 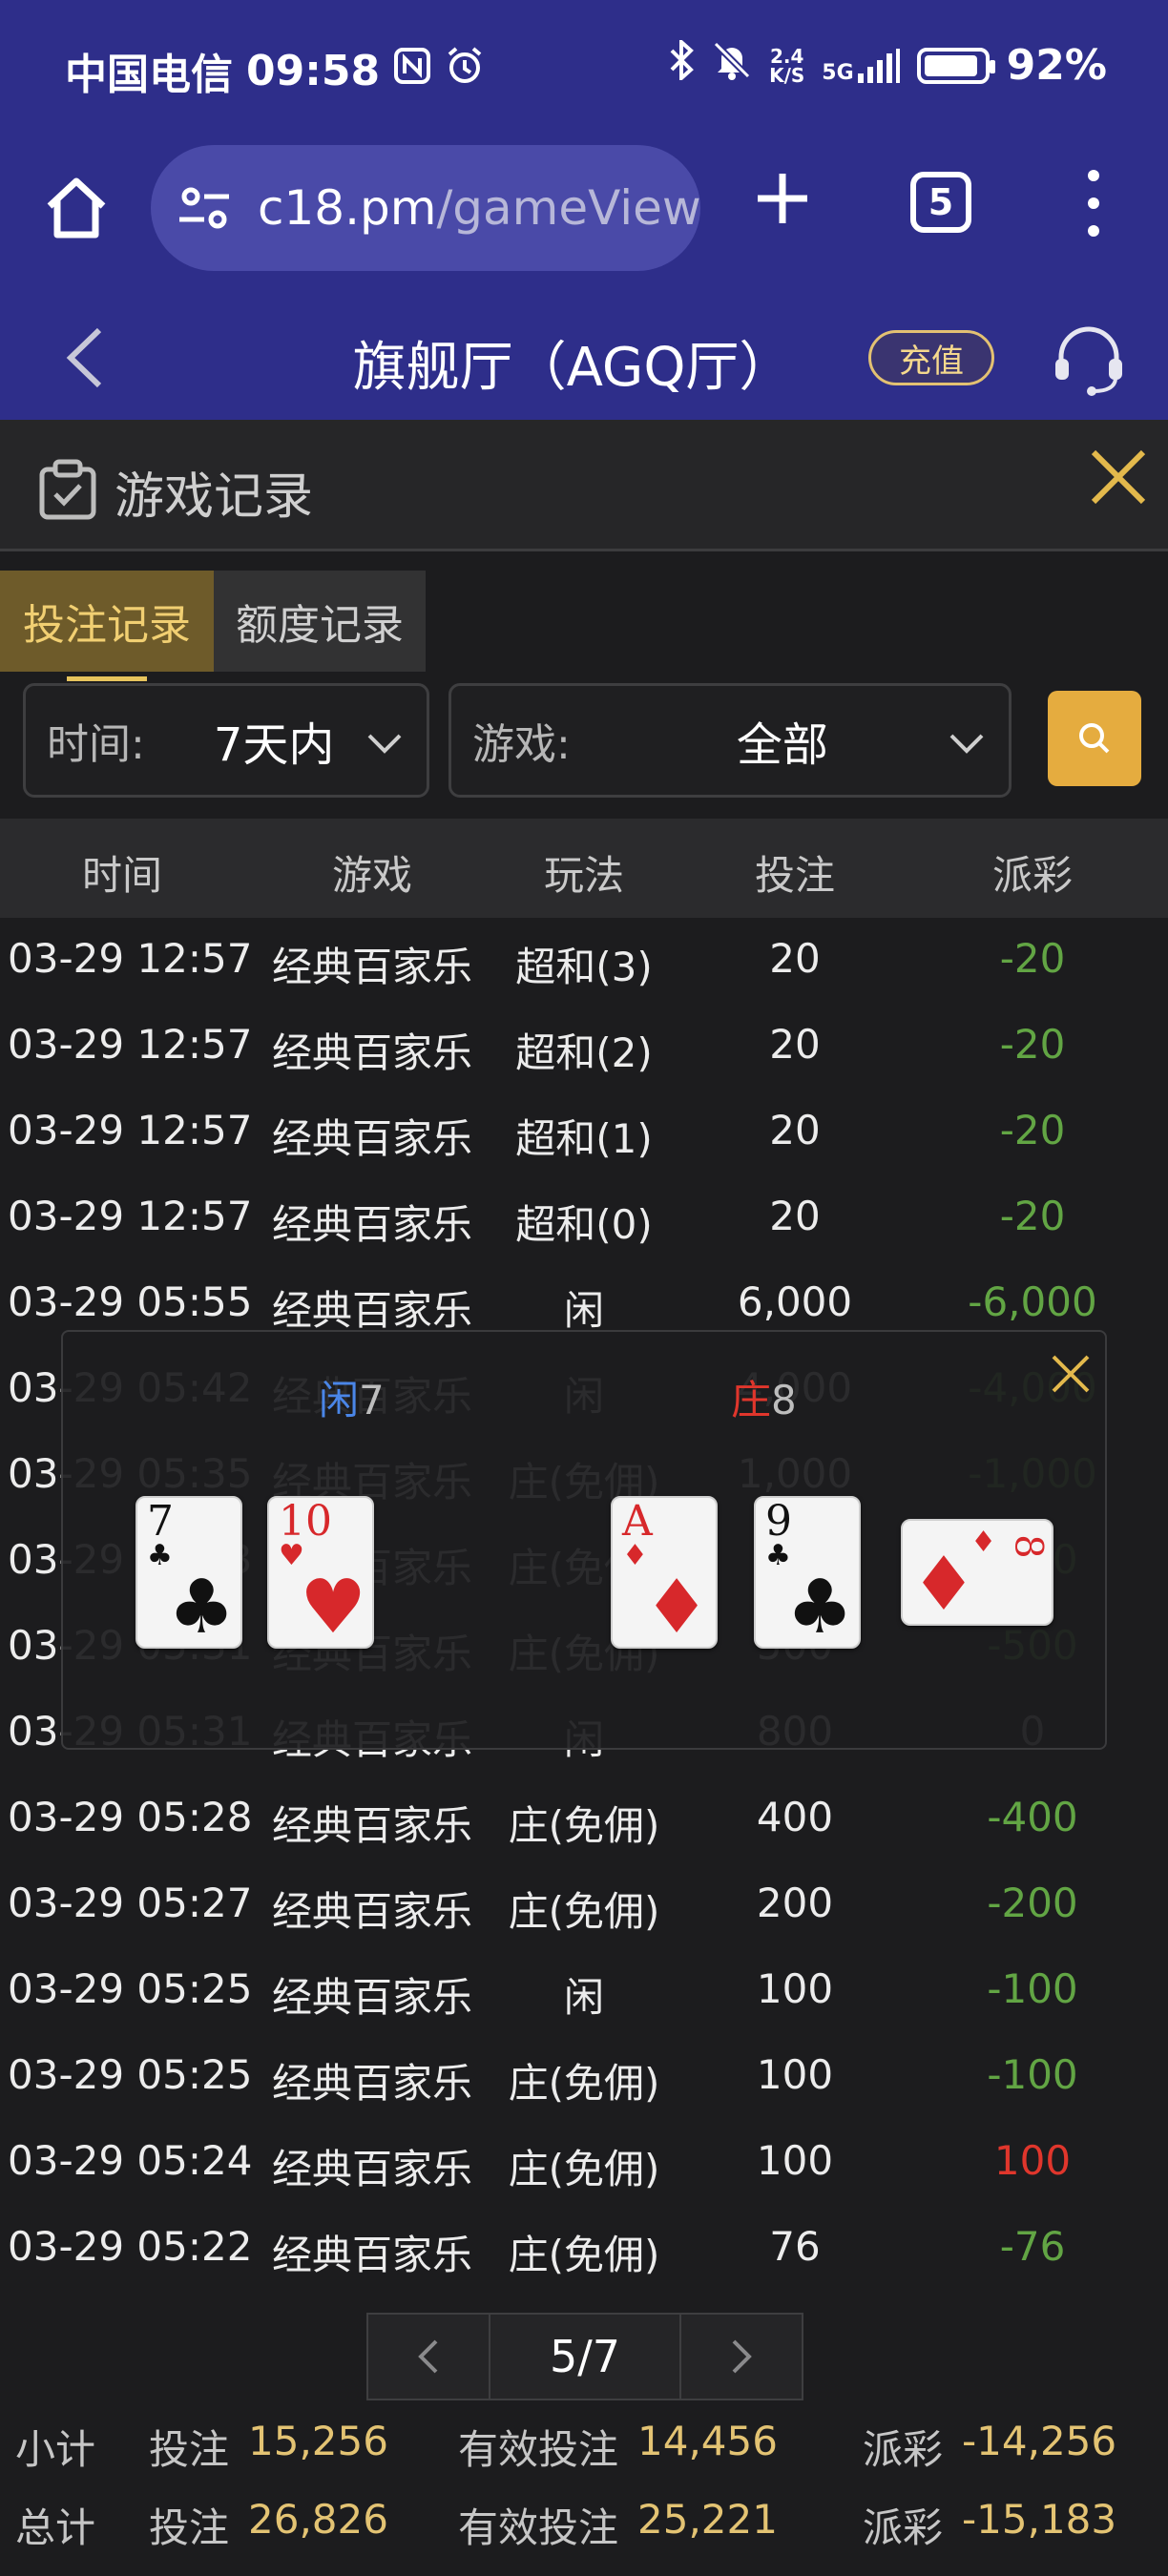 What do you see at coordinates (741, 2356) in the screenshot?
I see `next-page-button` at bounding box center [741, 2356].